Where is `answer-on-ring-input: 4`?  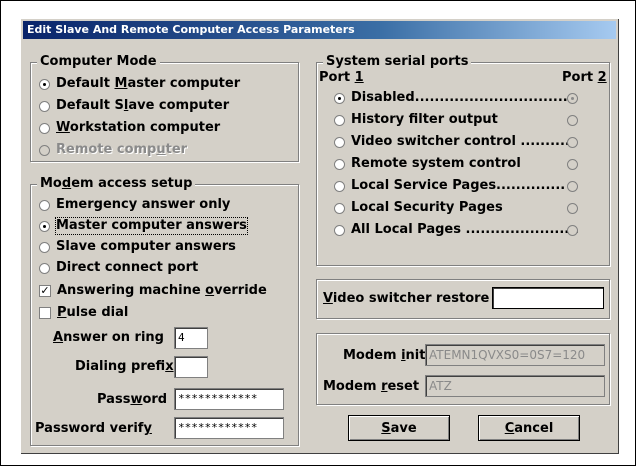
answer-on-ring-input: 4 is located at coordinates (191, 338).